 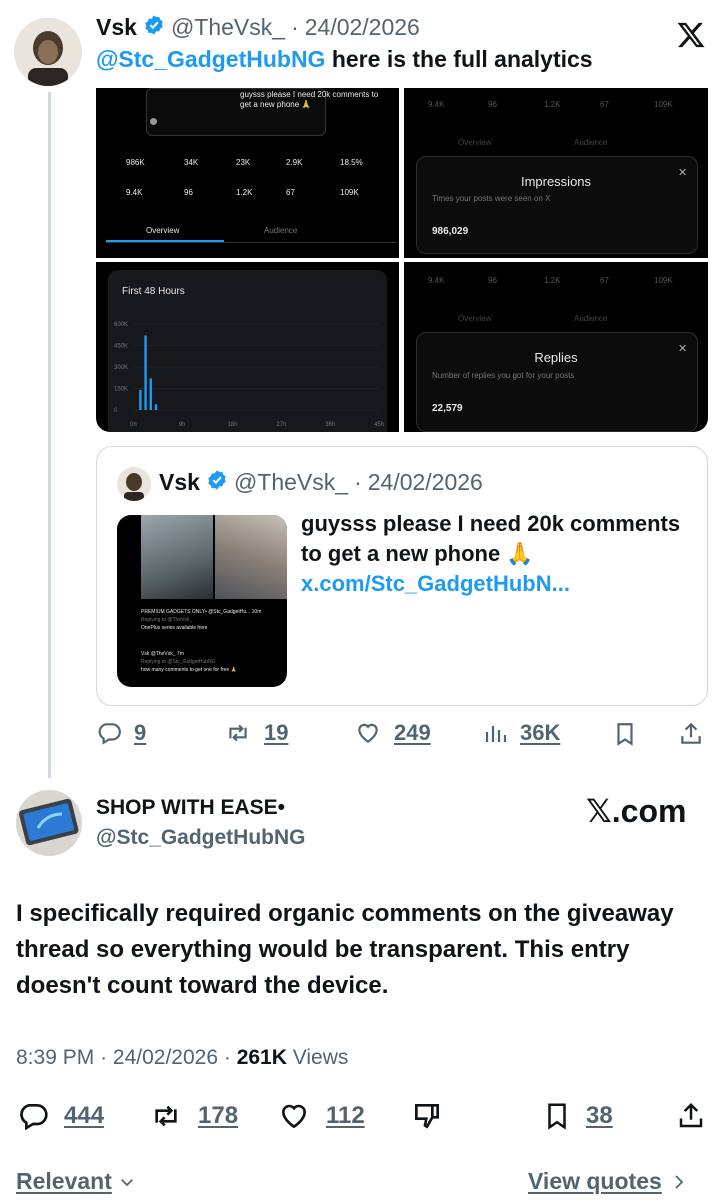 I want to click on chart-y-tick-label: 450K, so click(x=121, y=347).